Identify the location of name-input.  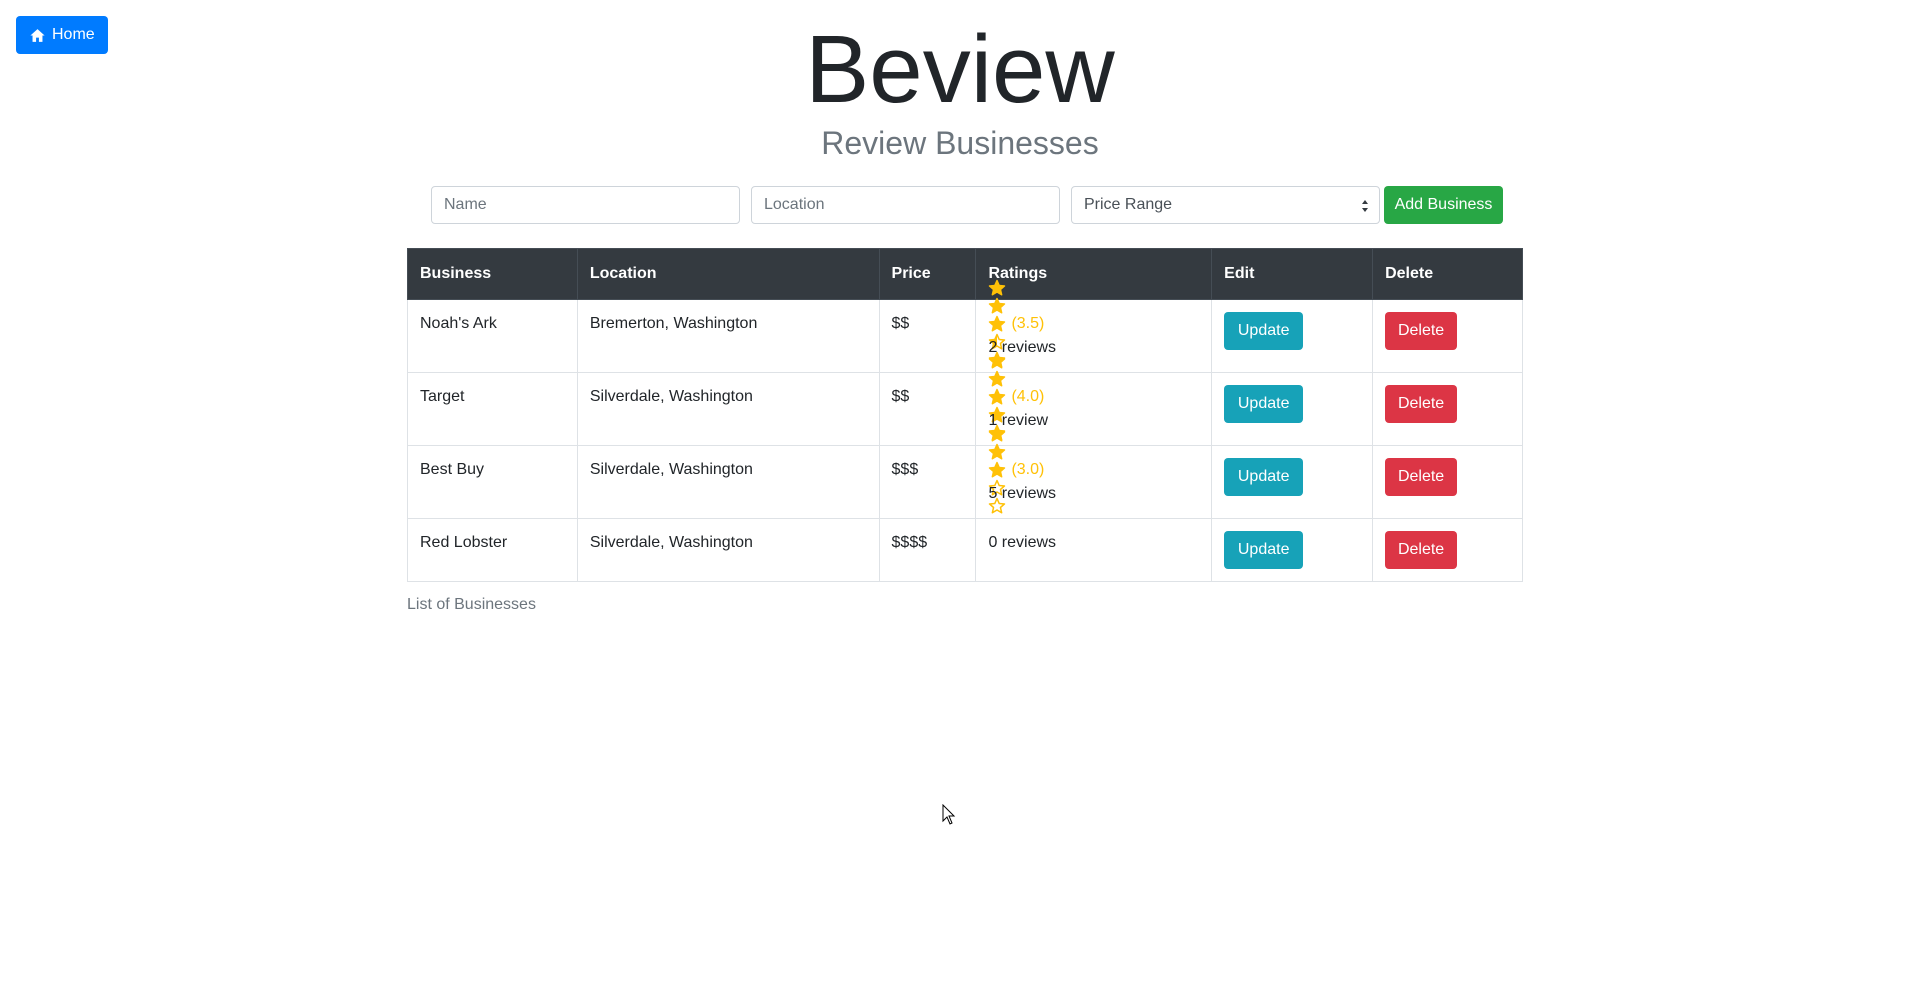
(585, 205).